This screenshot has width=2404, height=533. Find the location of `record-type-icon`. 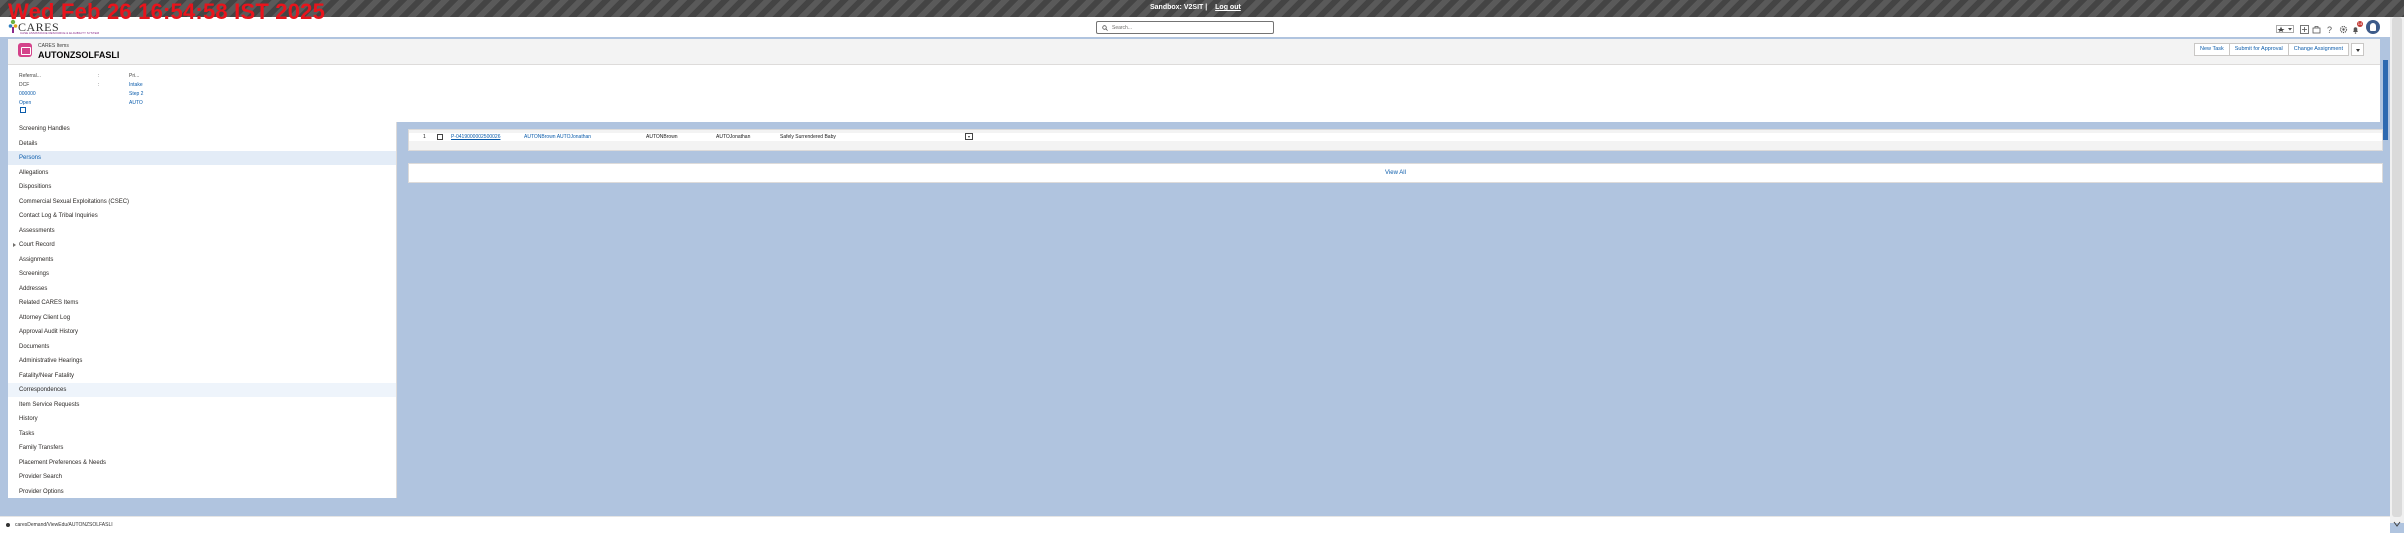

record-type-icon is located at coordinates (25, 50).